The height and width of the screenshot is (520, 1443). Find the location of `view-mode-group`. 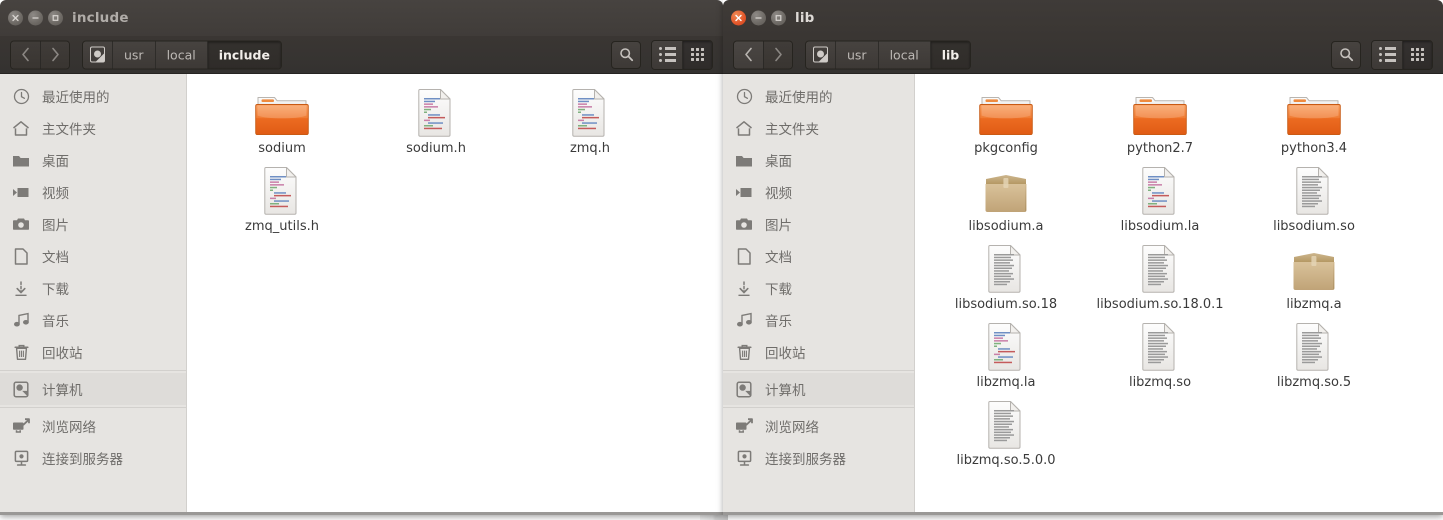

view-mode-group is located at coordinates (682, 54).